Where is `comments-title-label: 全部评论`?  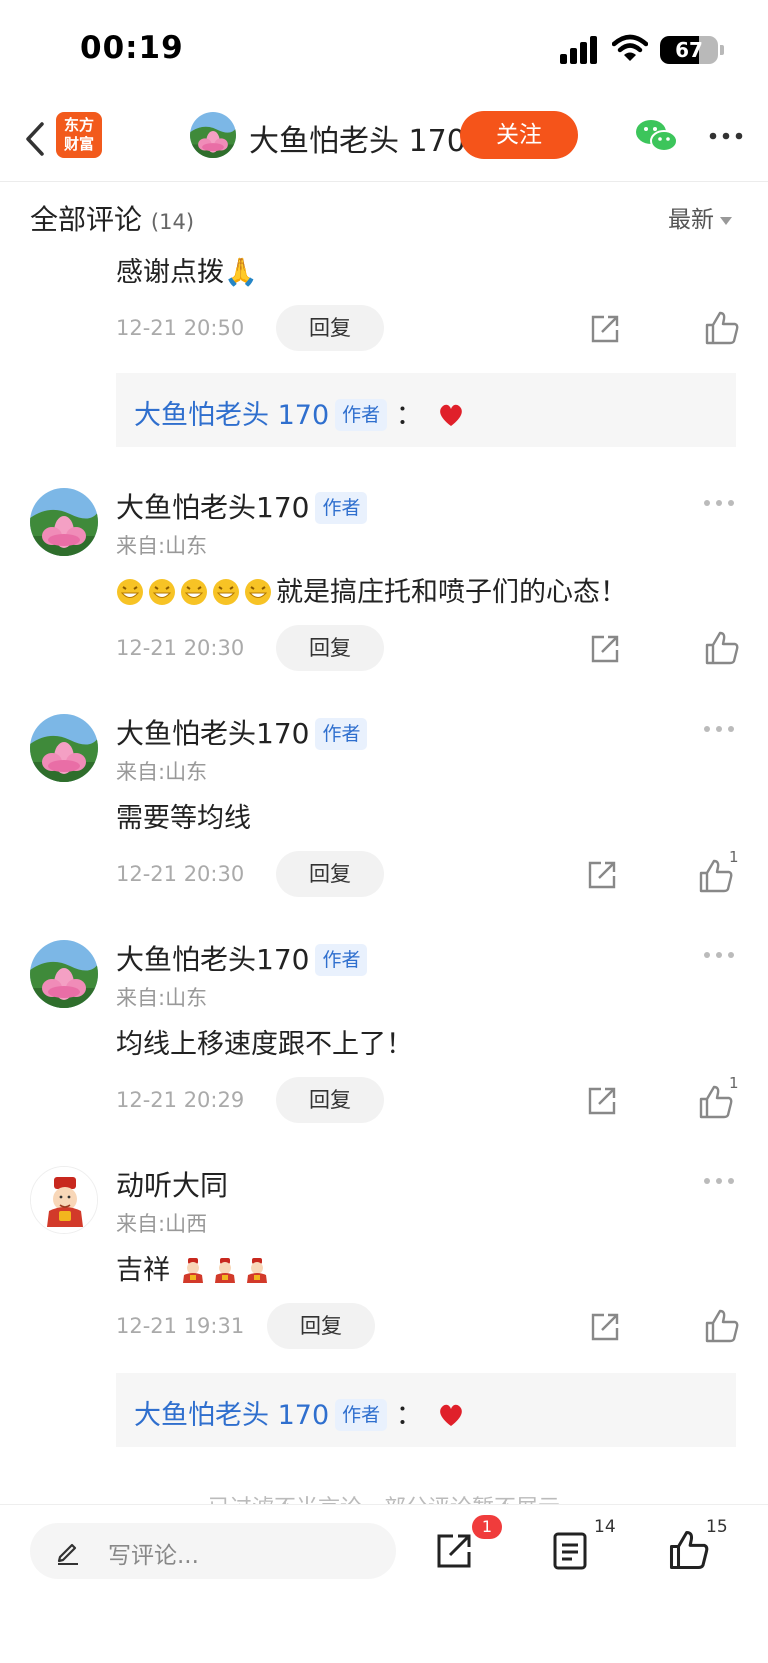
comments-title-label: 全部评论 is located at coordinates (86, 219).